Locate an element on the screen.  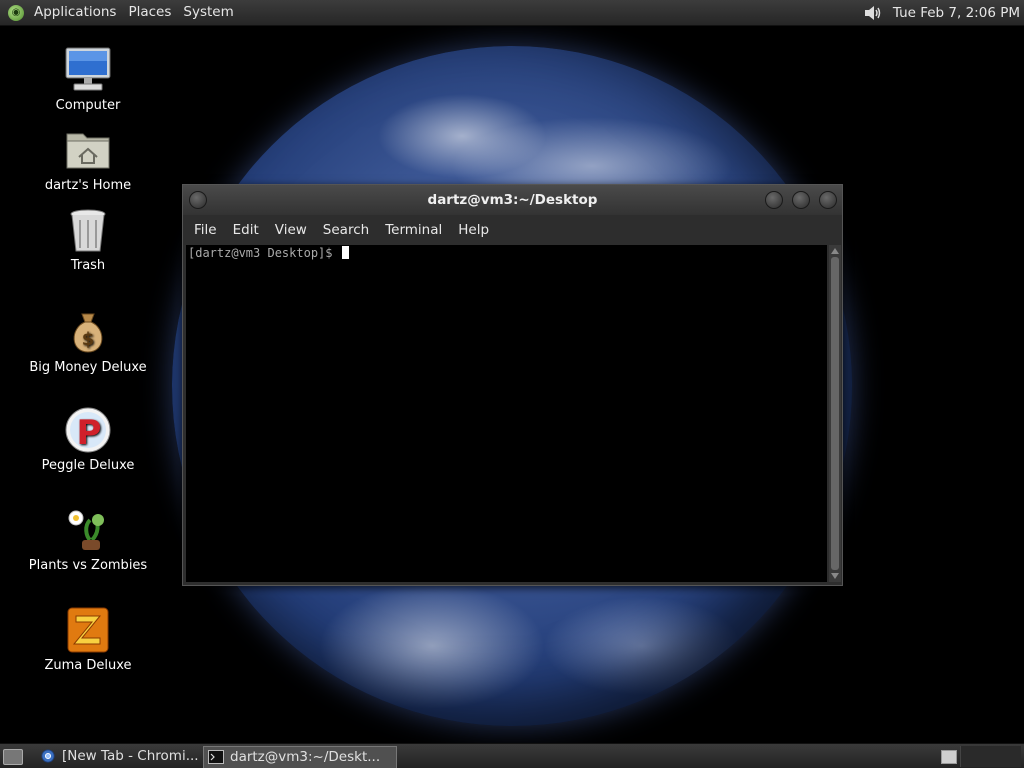
peggle-icon: P is located at coordinates (88, 430).